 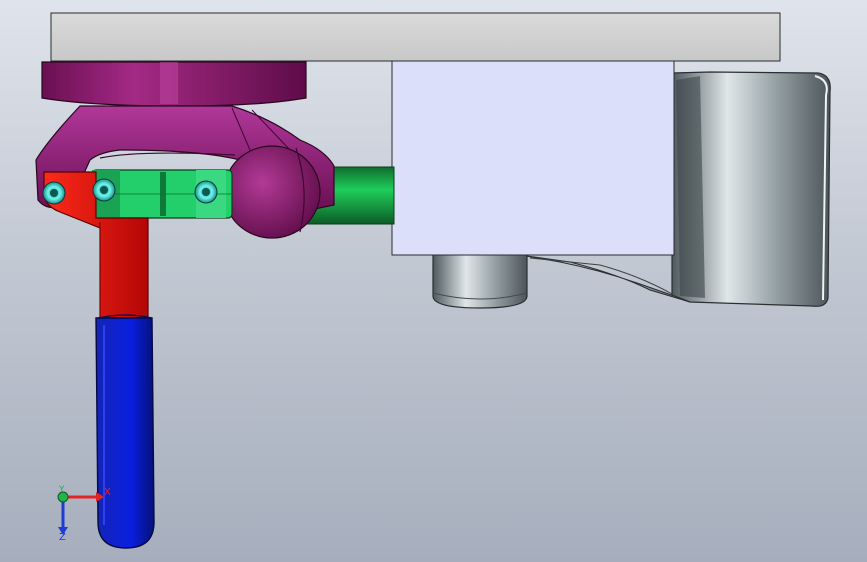 What do you see at coordinates (107, 492) in the screenshot?
I see `triad-x-label: X` at bounding box center [107, 492].